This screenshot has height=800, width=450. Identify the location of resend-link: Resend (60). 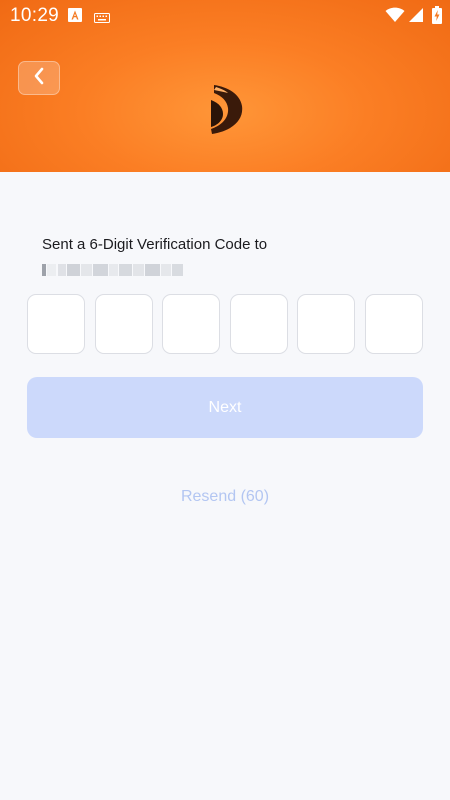
(225, 497).